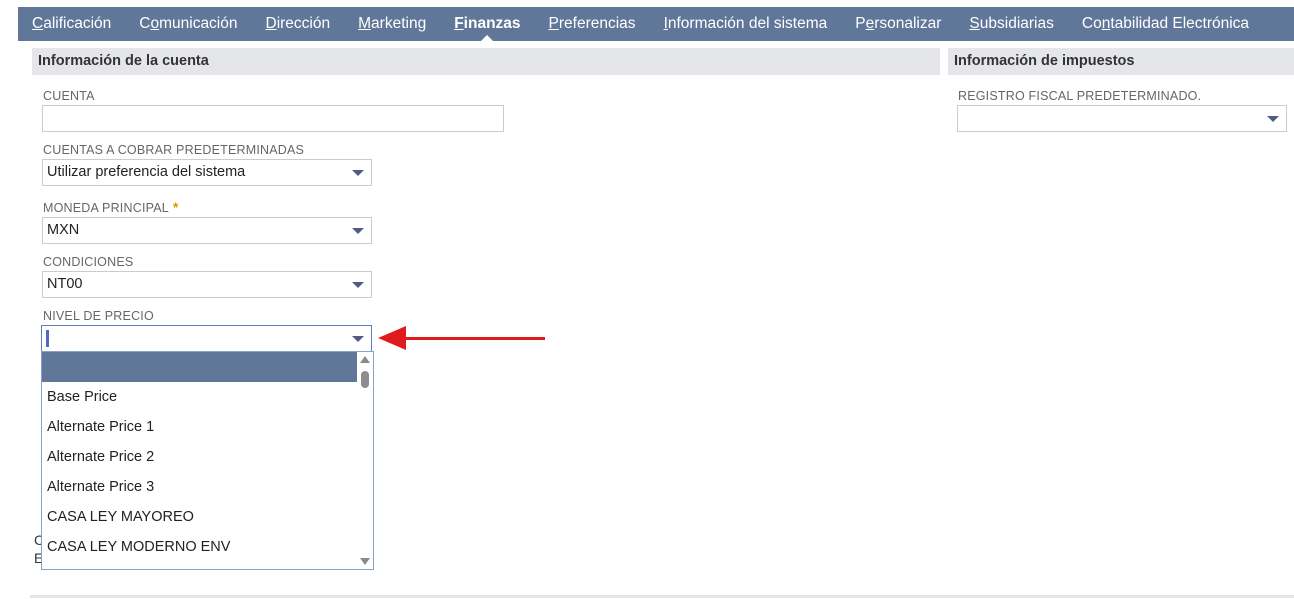  What do you see at coordinates (65, 284) in the screenshot?
I see `condiciones-value: NT00` at bounding box center [65, 284].